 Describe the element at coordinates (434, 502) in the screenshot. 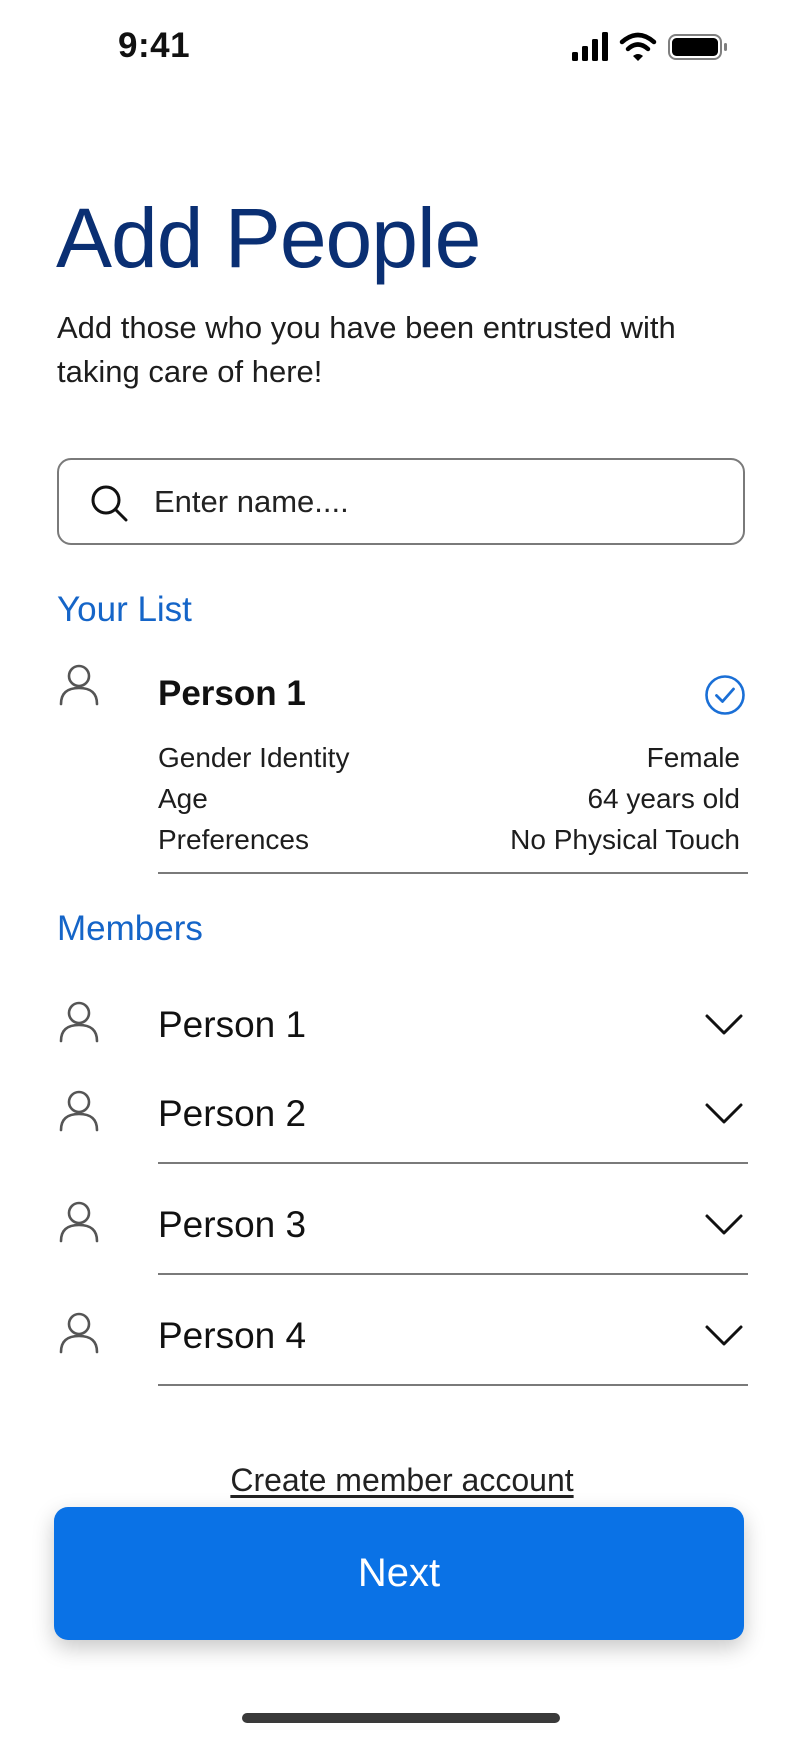

I see `search-input` at that location.